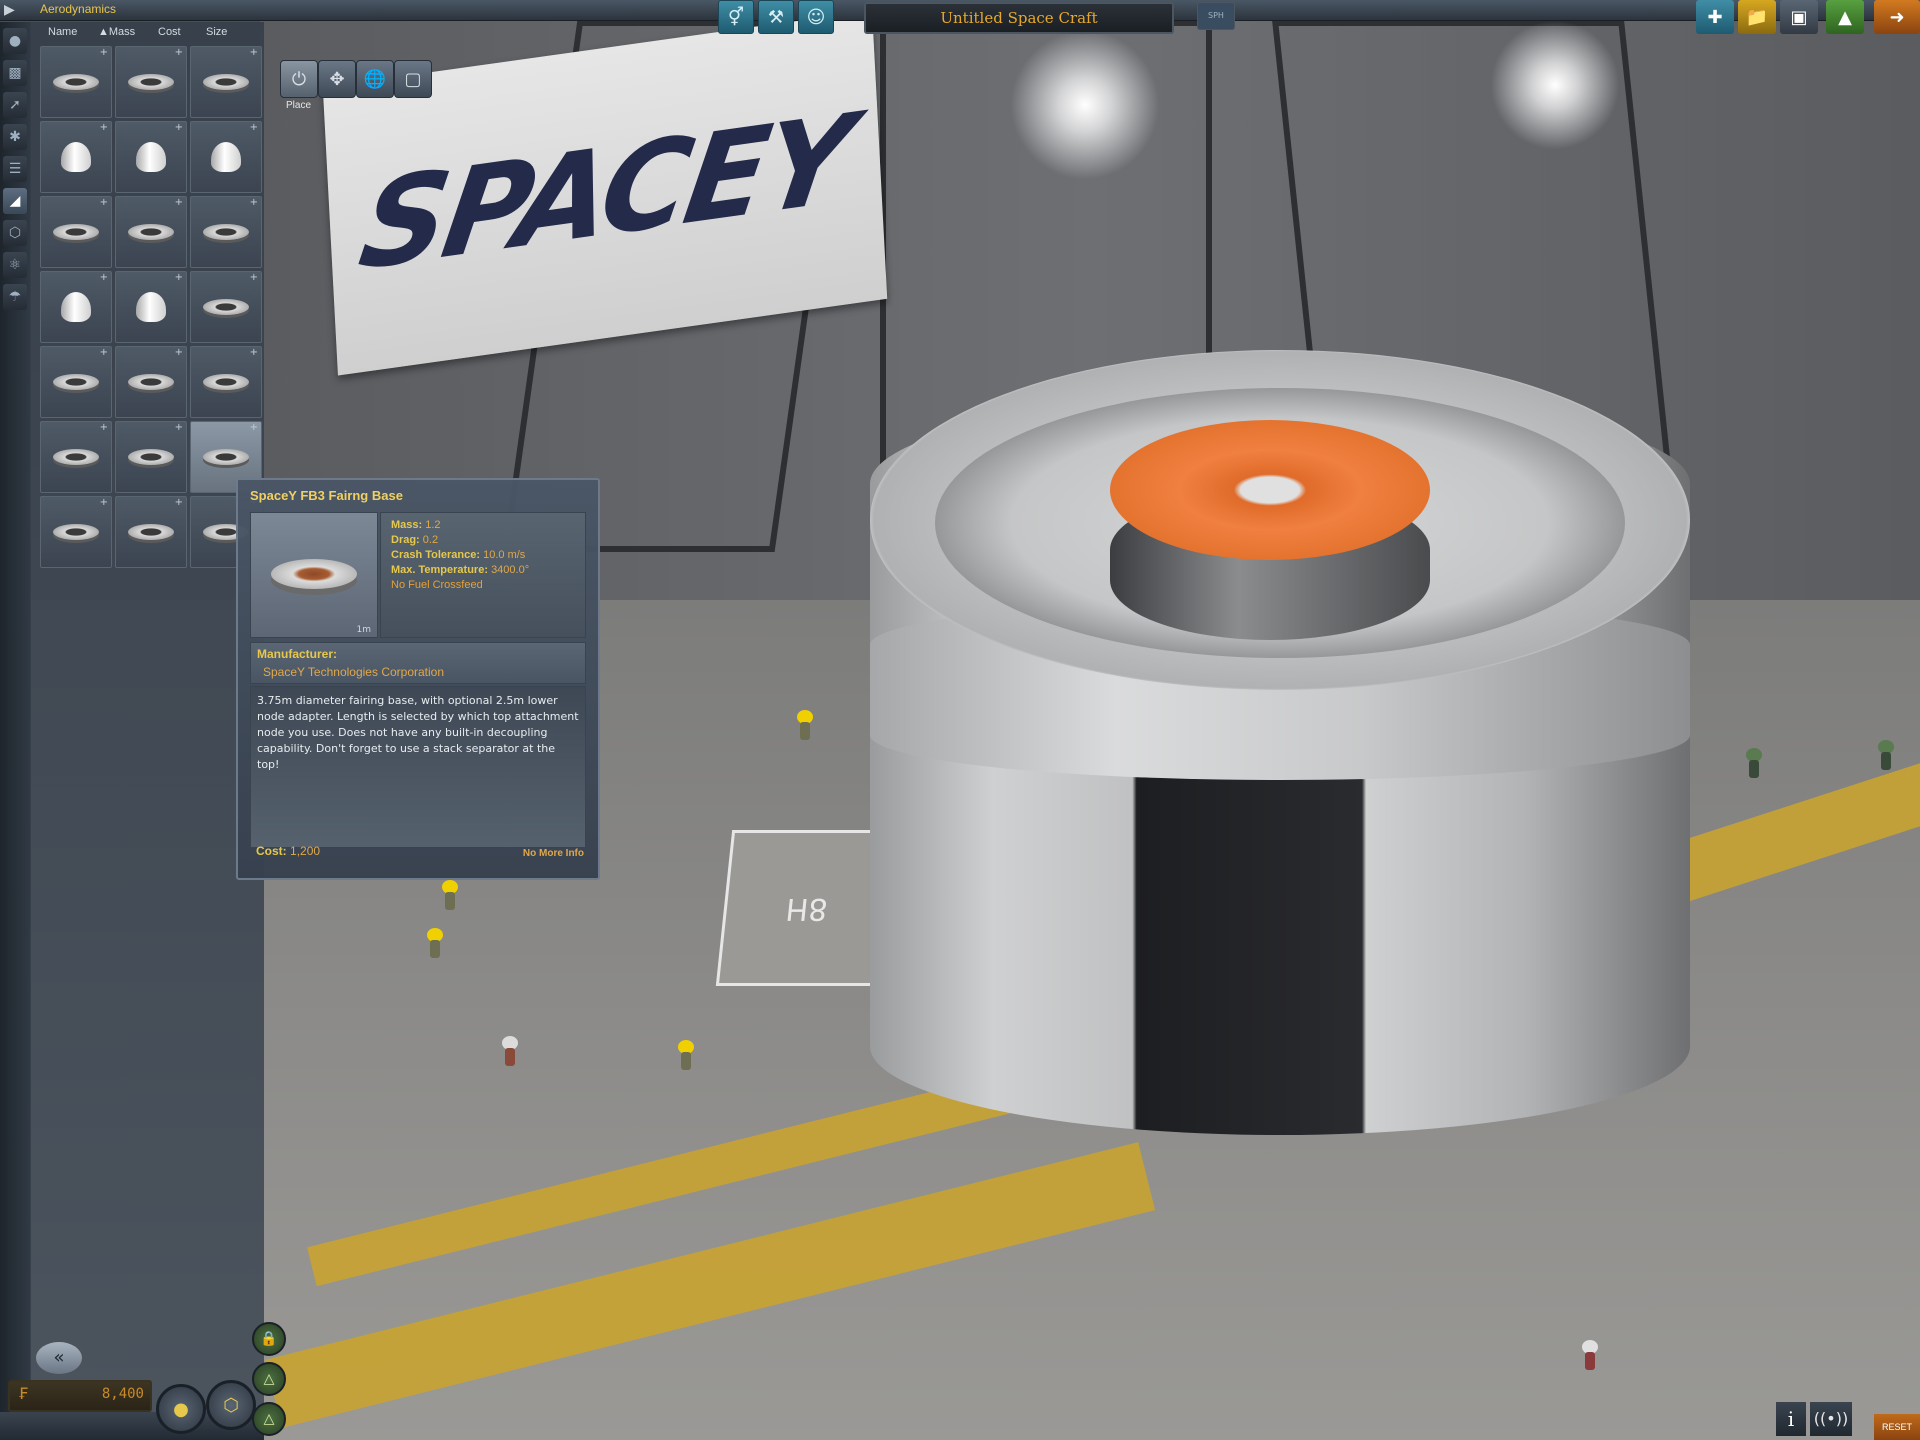  What do you see at coordinates (413, 79) in the screenshot?
I see `root-tool-button: ▢` at bounding box center [413, 79].